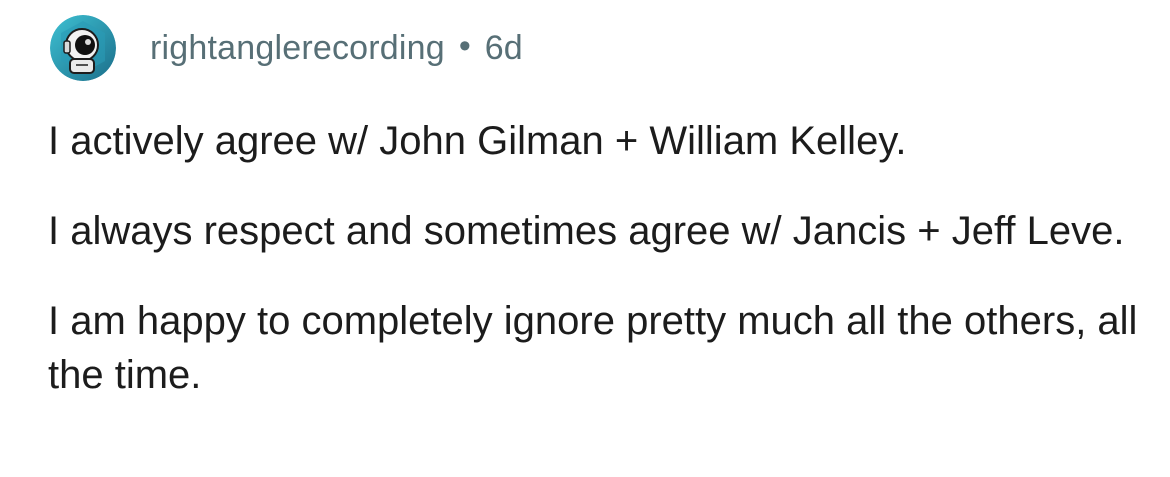 The width and height of the screenshot is (1170, 477). Describe the element at coordinates (504, 48) in the screenshot. I see `comment-age: 6d` at that location.